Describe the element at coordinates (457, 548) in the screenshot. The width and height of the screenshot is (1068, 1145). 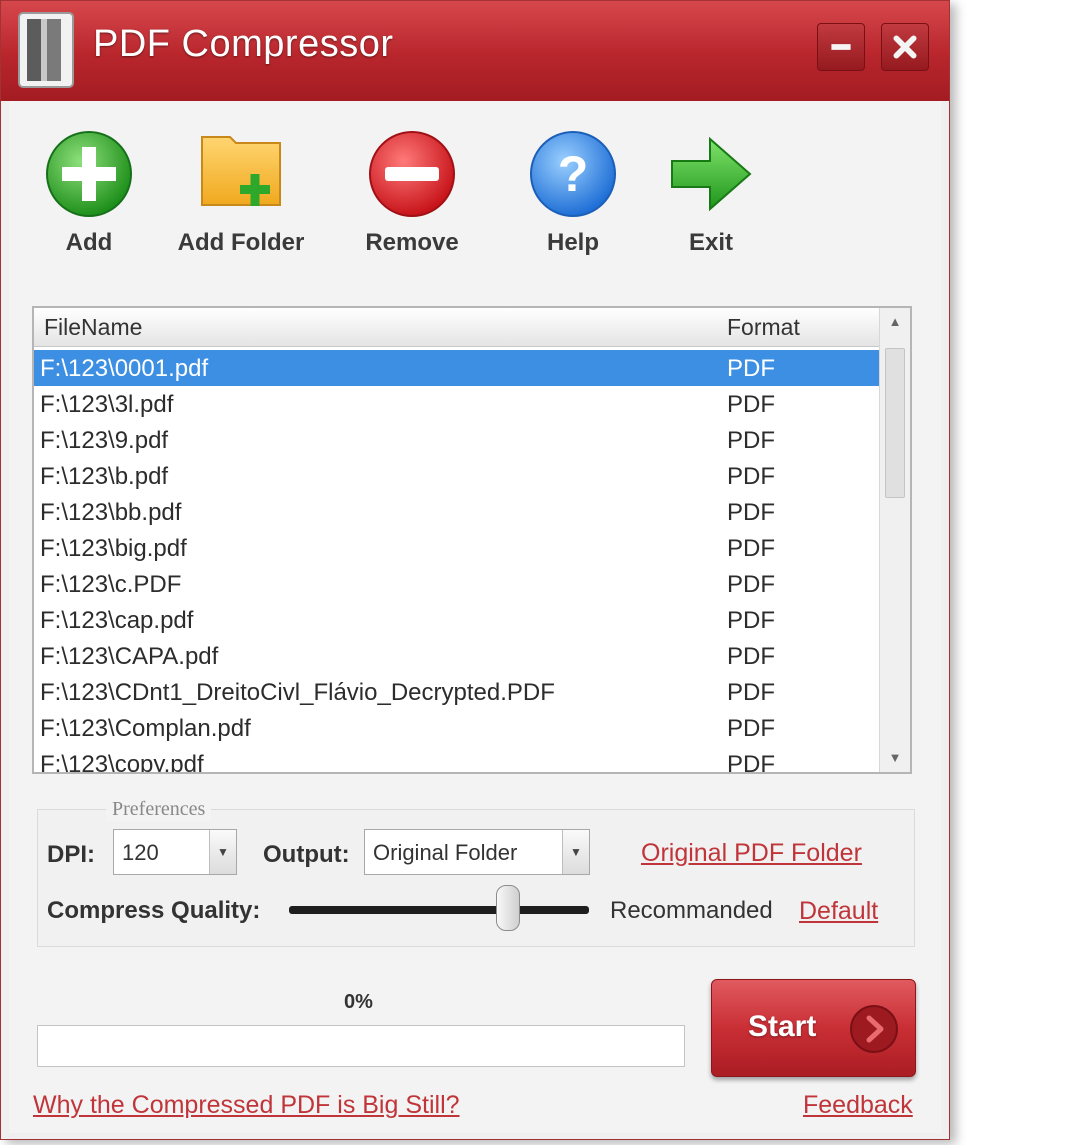
I see `table-row: F:\123\big.pdf PDF` at that location.